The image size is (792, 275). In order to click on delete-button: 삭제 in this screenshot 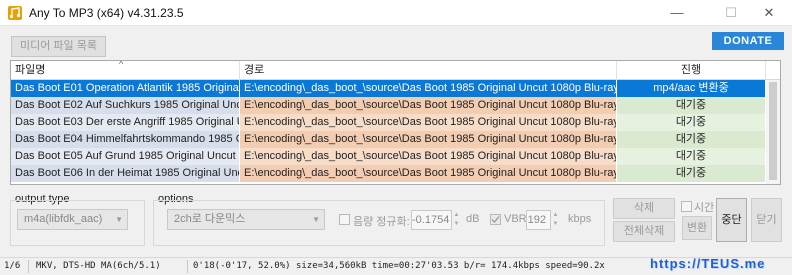, I will do `click(644, 208)`.